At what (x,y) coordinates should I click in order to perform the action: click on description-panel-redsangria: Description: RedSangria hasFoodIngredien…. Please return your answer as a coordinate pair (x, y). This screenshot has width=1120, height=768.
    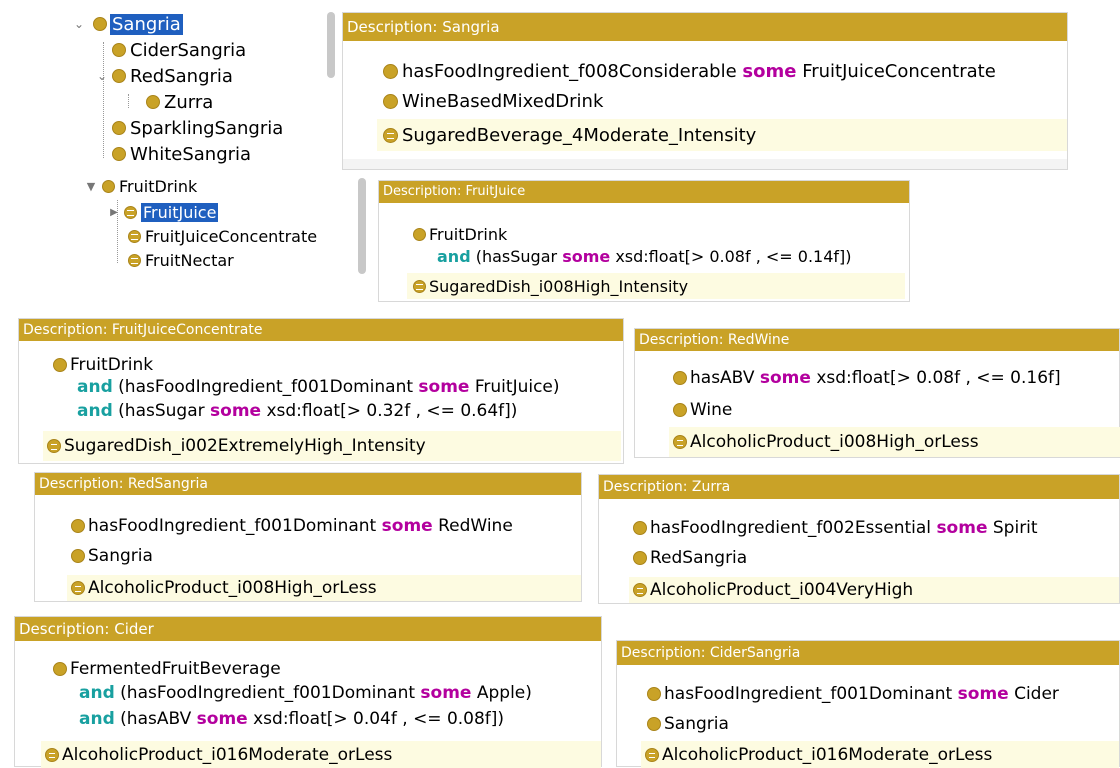
    Looking at the image, I should click on (308, 537).